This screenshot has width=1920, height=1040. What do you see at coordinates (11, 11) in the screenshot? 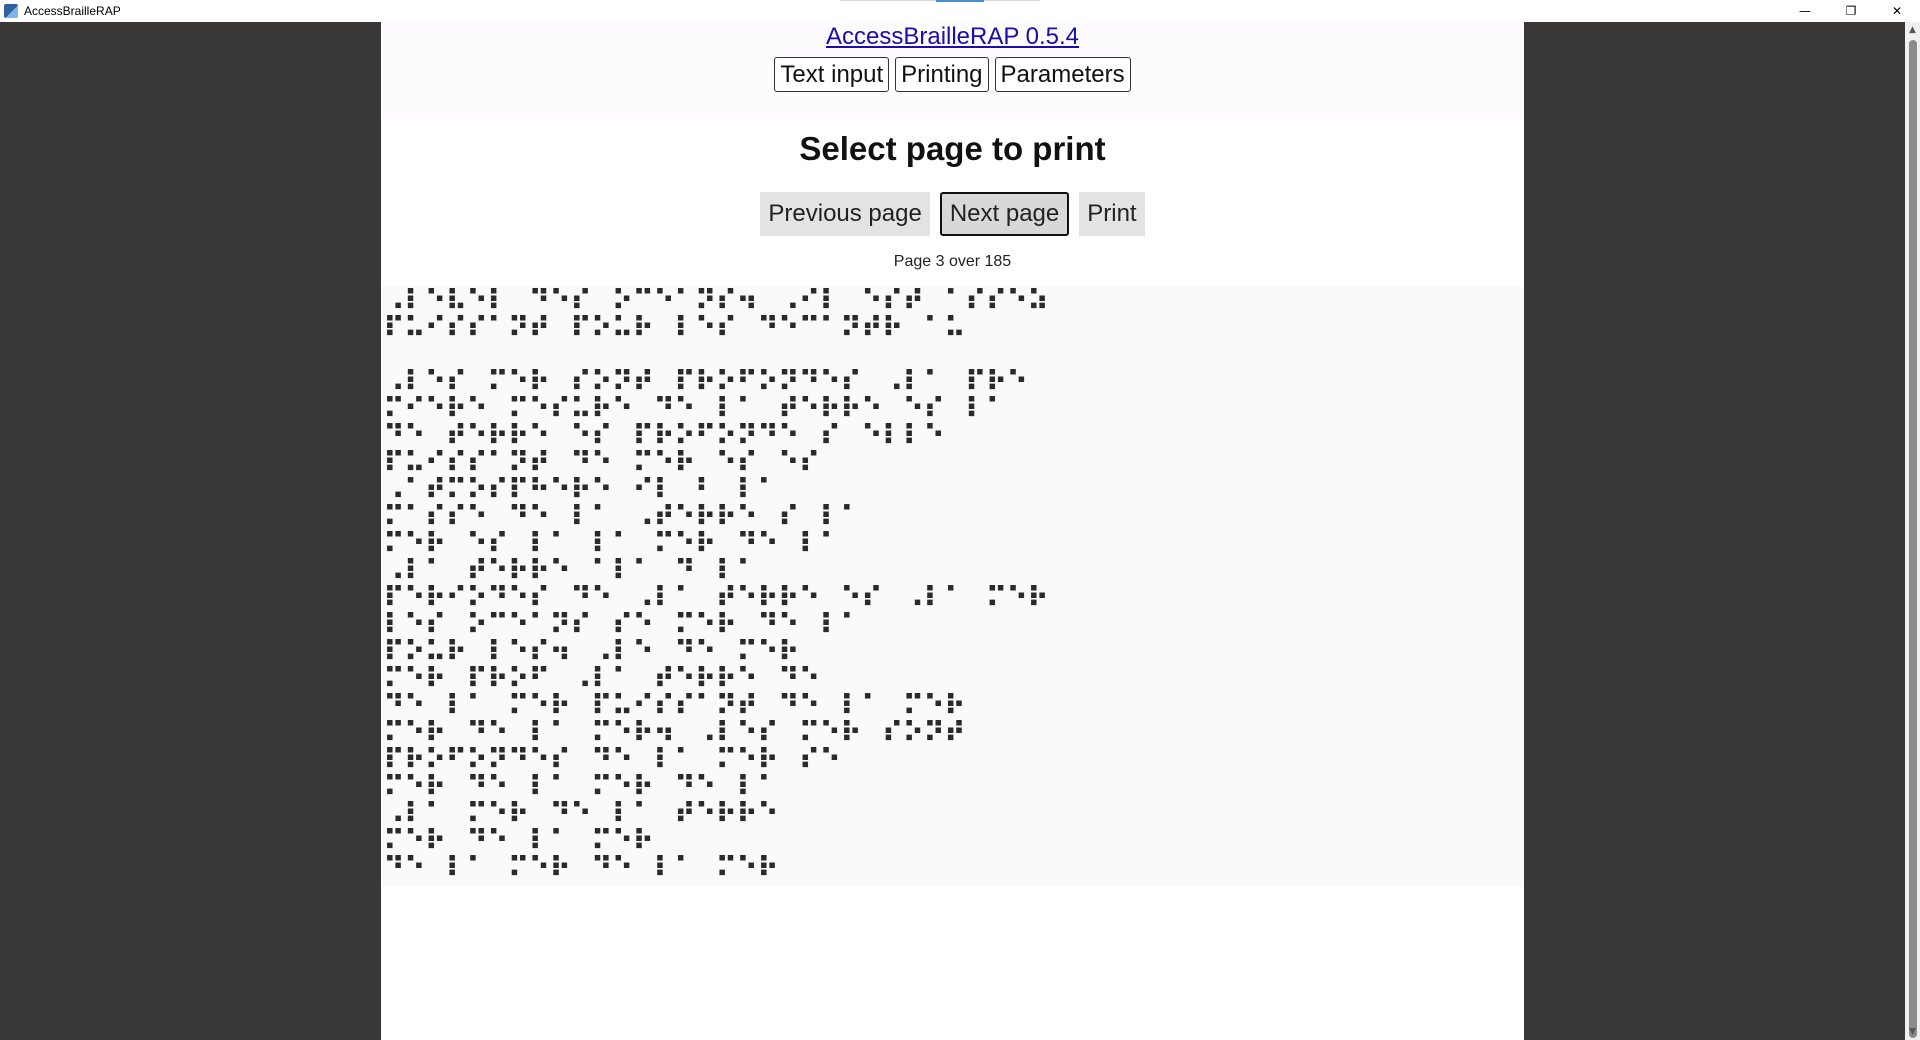
I see `app-icon` at bounding box center [11, 11].